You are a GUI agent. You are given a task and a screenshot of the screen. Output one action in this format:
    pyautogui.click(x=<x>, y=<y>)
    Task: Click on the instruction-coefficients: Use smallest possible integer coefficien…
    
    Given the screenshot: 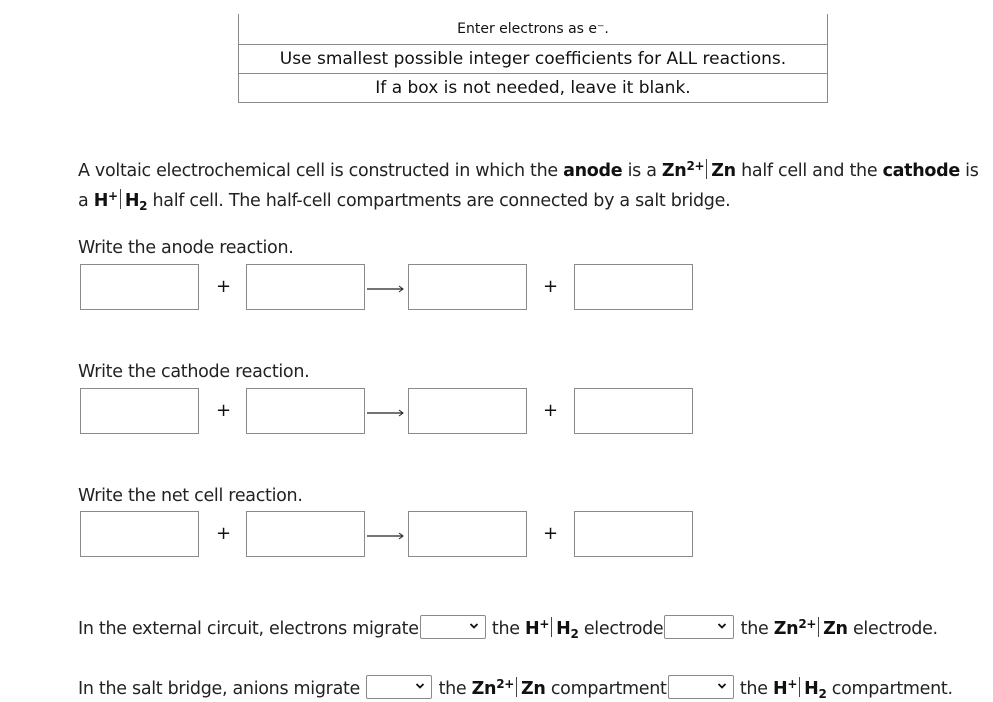 What is the action you would take?
    pyautogui.click(x=533, y=59)
    